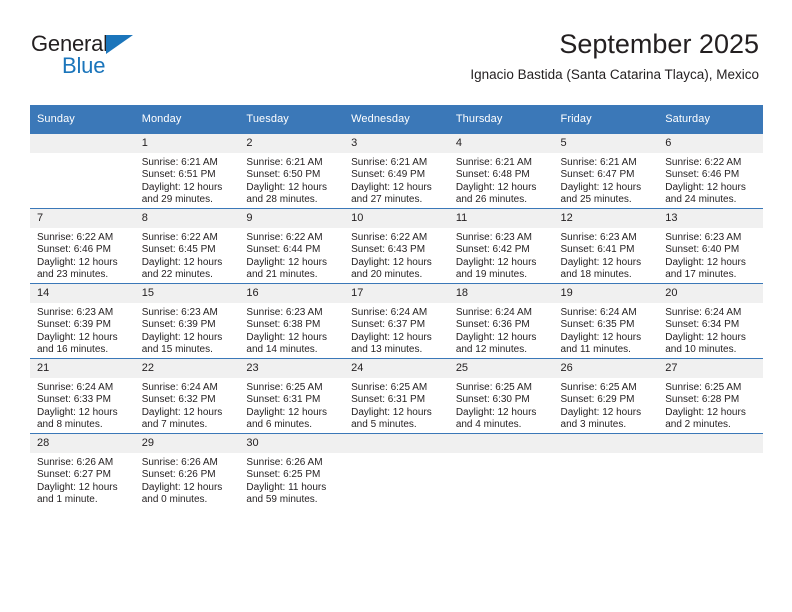 This screenshot has width=792, height=612. Describe the element at coordinates (387, 350) in the screenshot. I see `daylight-text: and 13 minutes.` at that location.